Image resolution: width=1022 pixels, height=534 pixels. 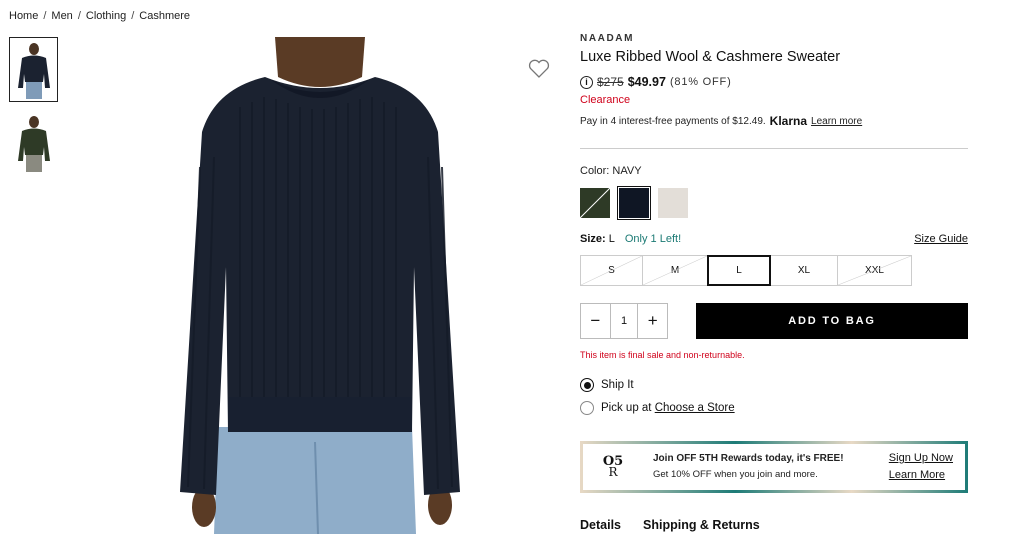 What do you see at coordinates (700, 82) in the screenshot?
I see `discount-label: (81% OFF)` at bounding box center [700, 82].